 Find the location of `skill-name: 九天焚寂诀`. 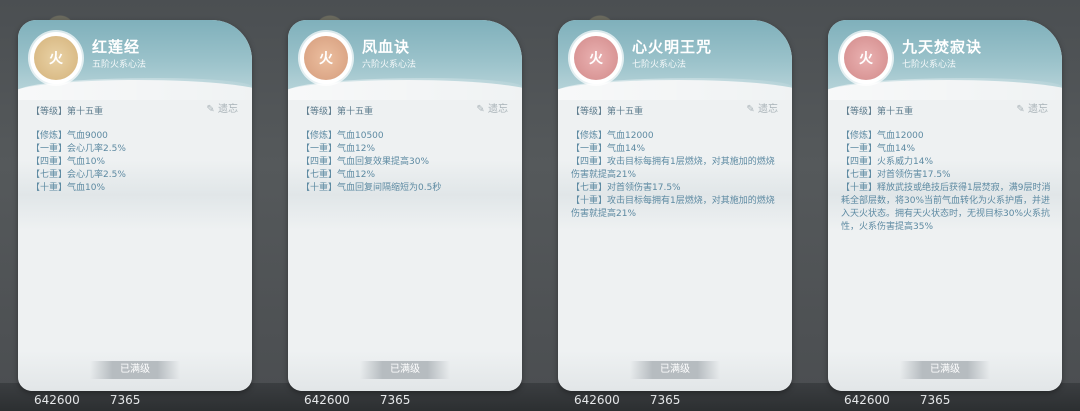

skill-name: 九天焚寂诀 is located at coordinates (942, 47).